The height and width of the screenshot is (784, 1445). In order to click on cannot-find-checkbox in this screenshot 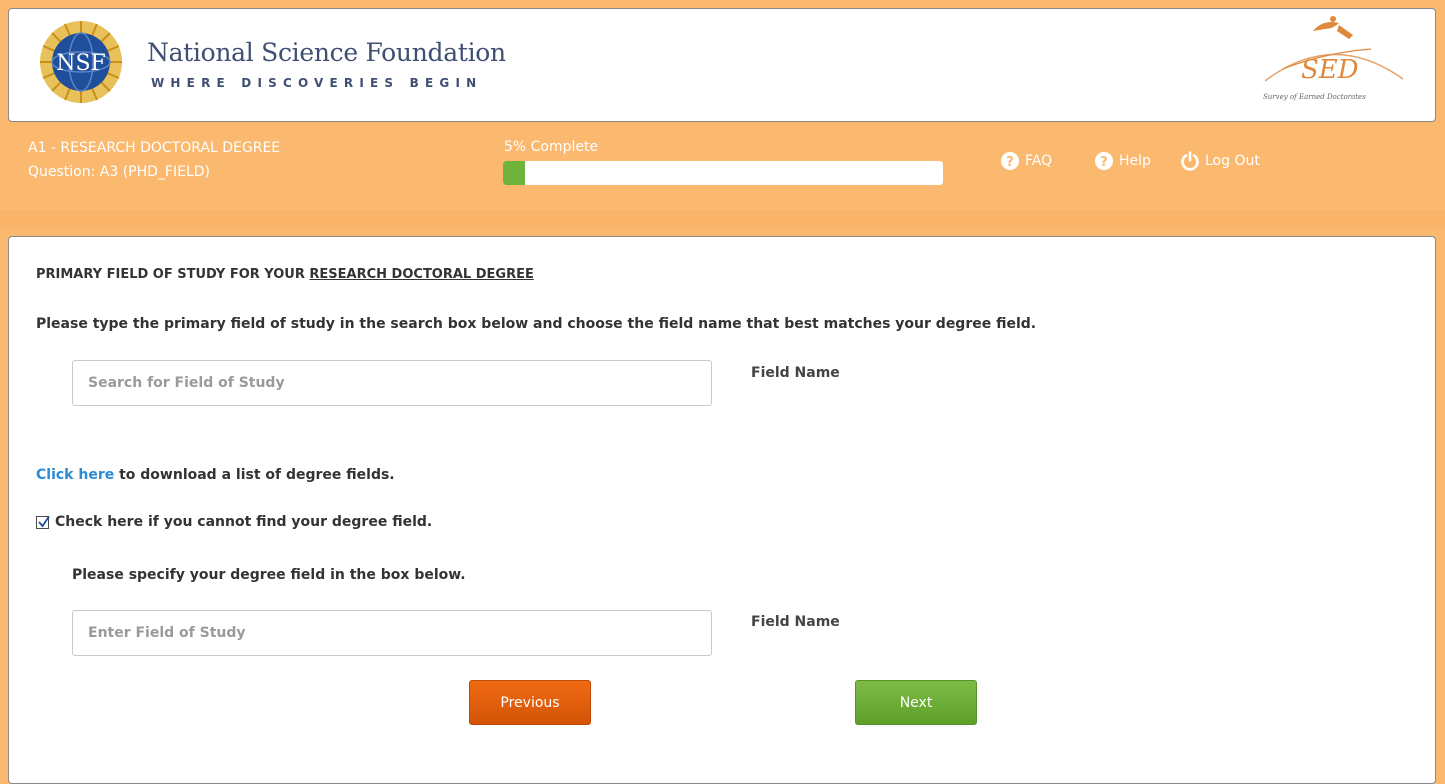, I will do `click(43, 522)`.